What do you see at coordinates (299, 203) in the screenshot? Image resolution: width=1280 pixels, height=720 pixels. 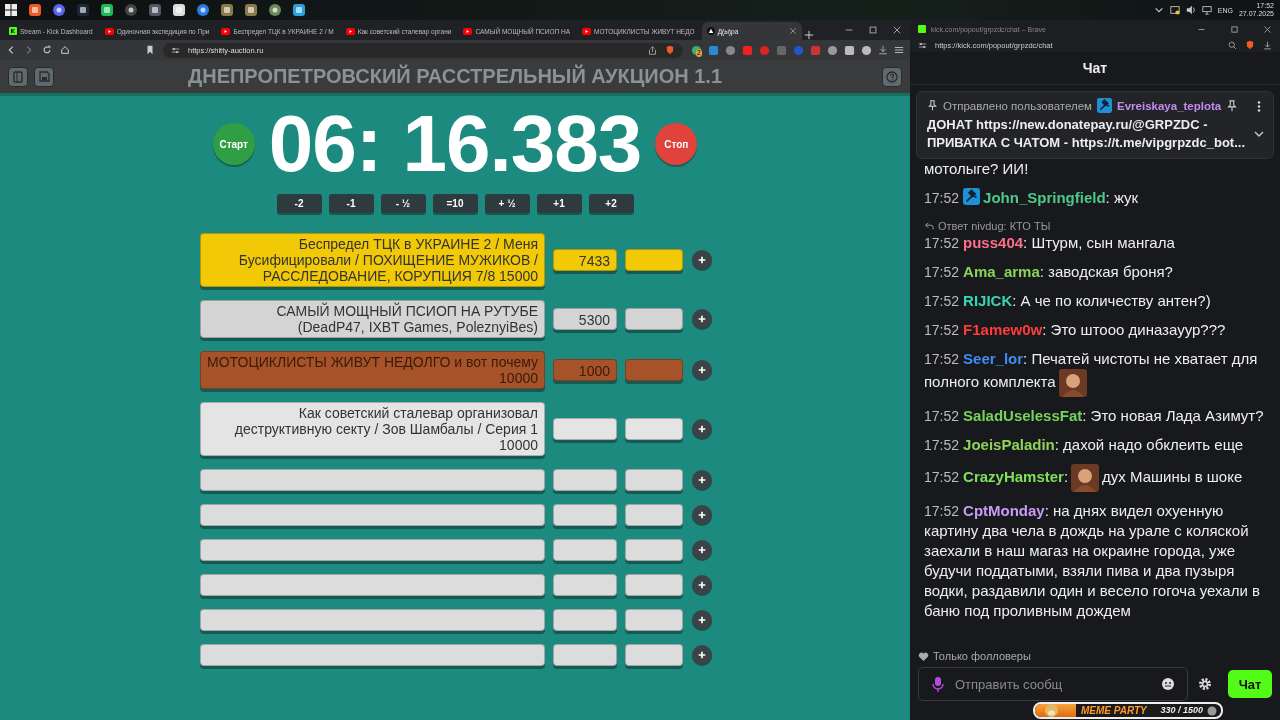 I see `time-adjust-button: -2` at bounding box center [299, 203].